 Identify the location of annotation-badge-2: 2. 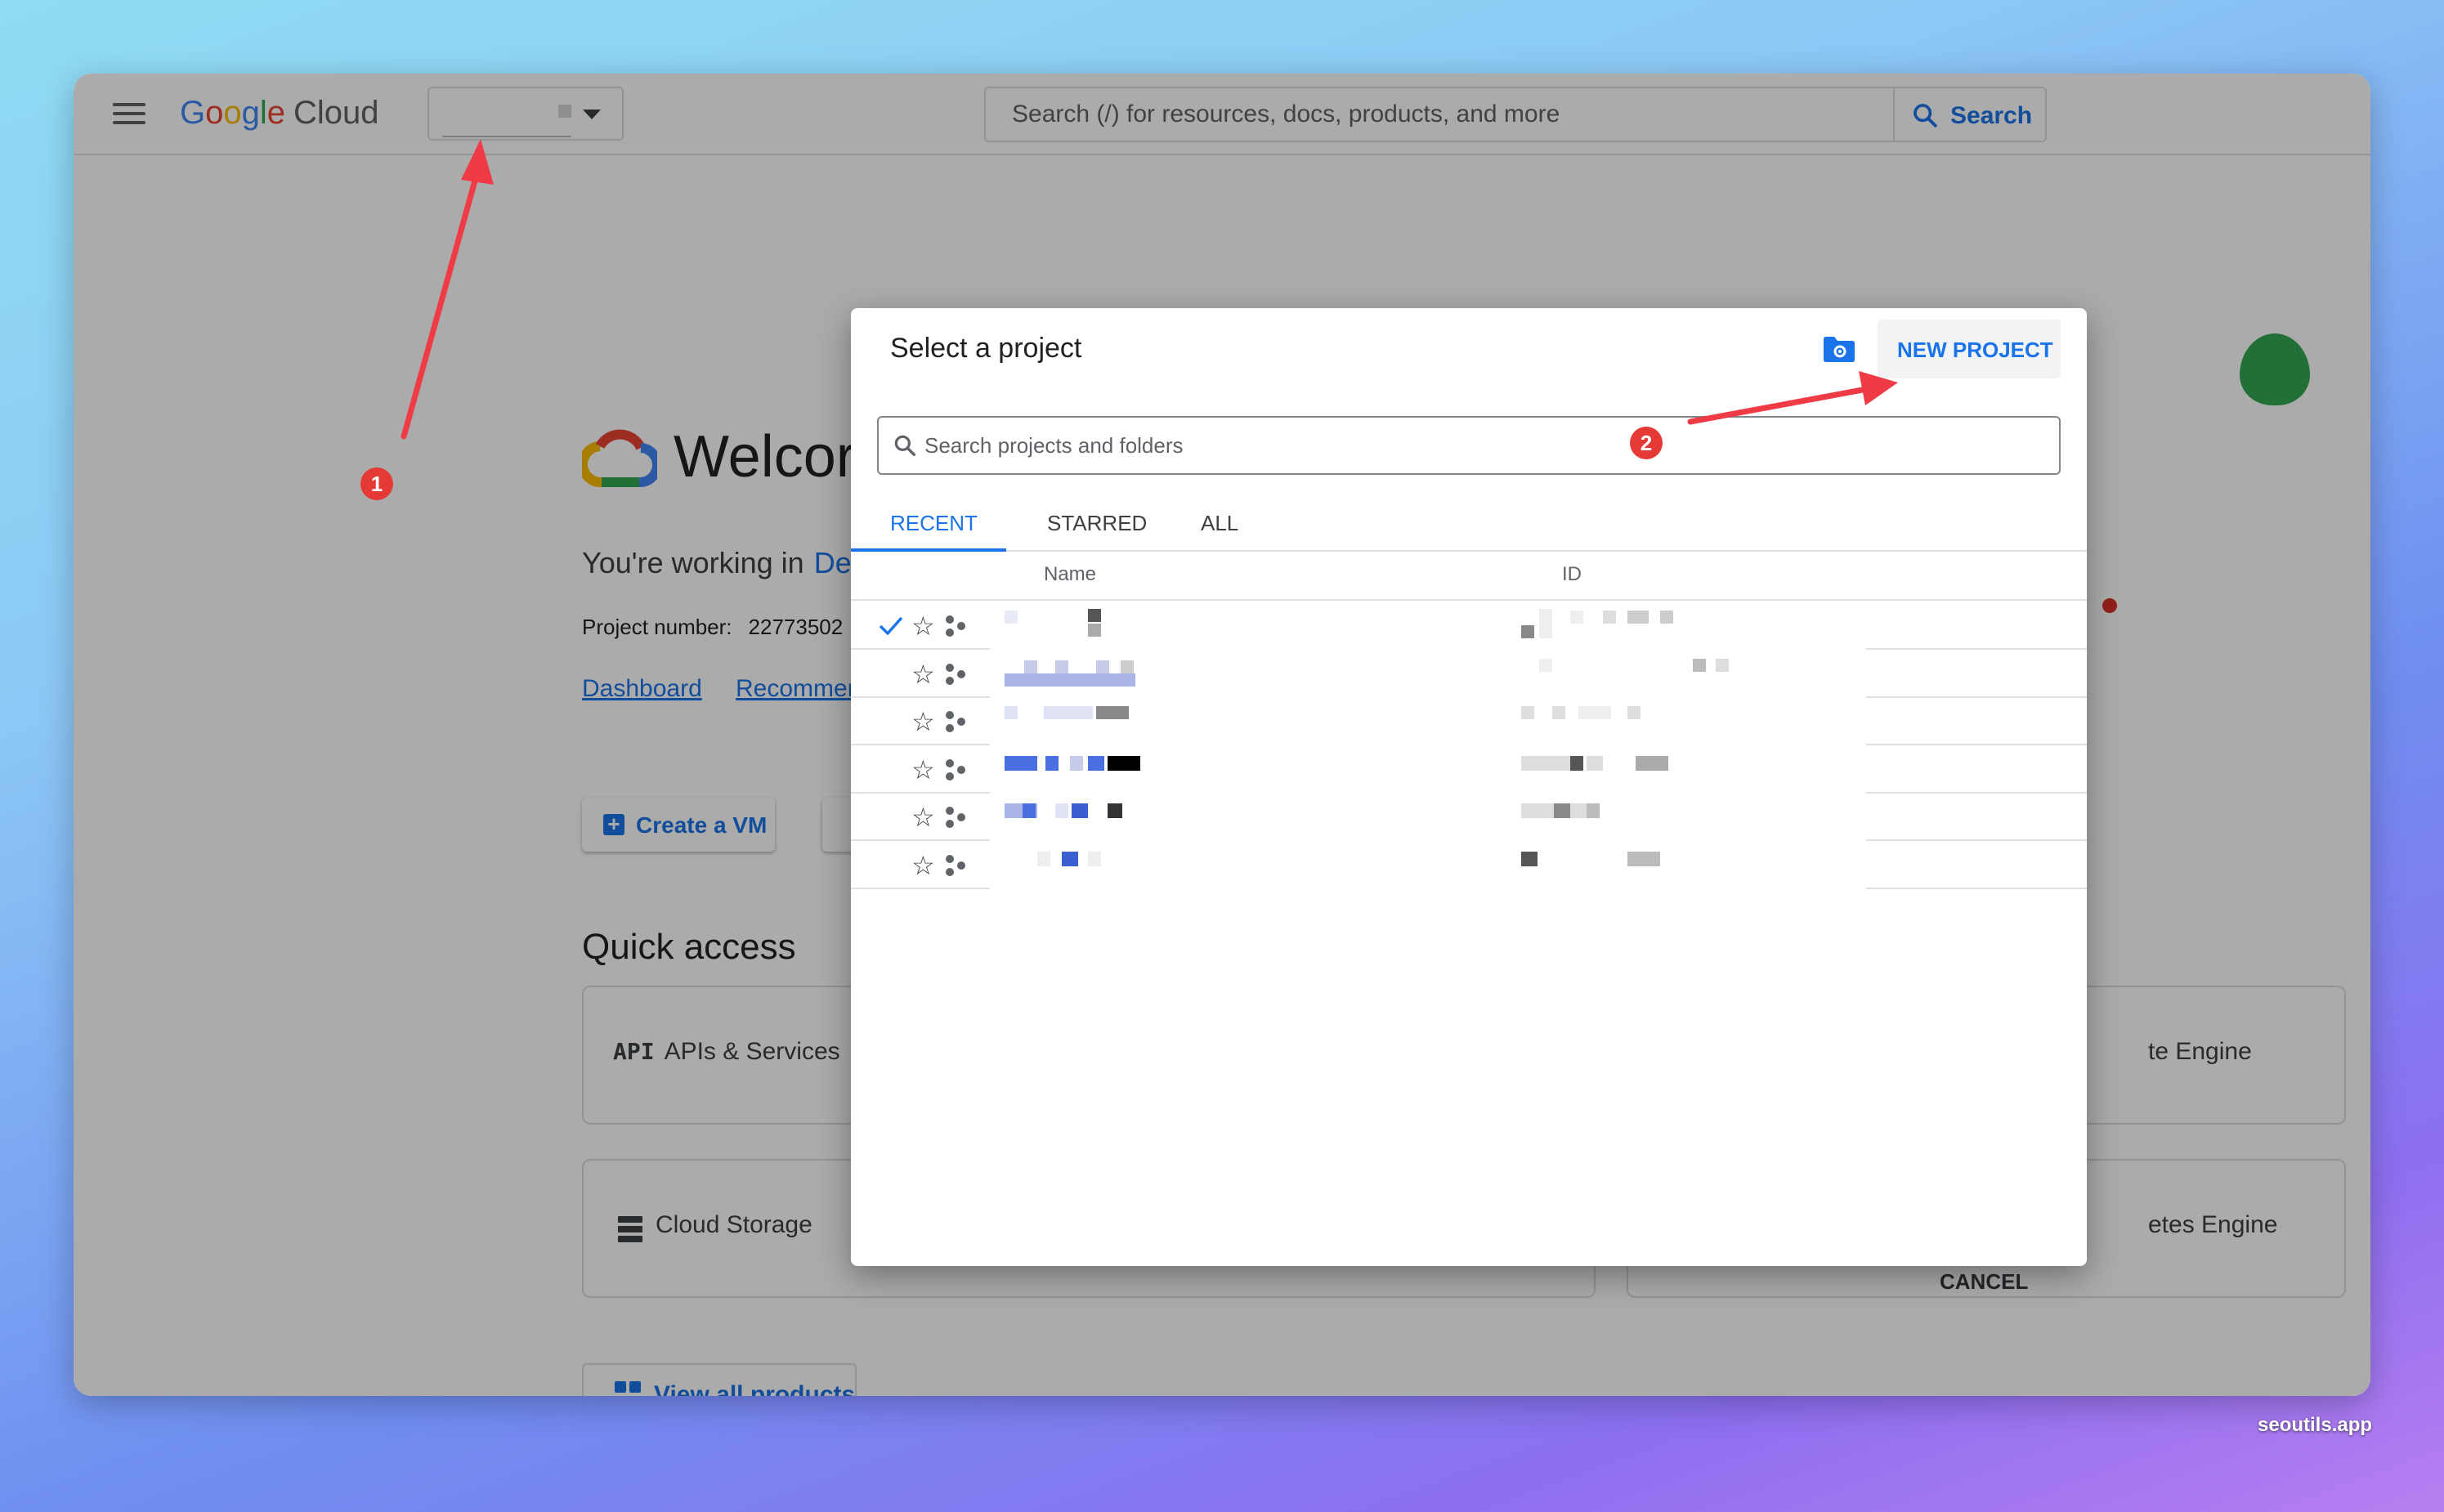
(1646, 443).